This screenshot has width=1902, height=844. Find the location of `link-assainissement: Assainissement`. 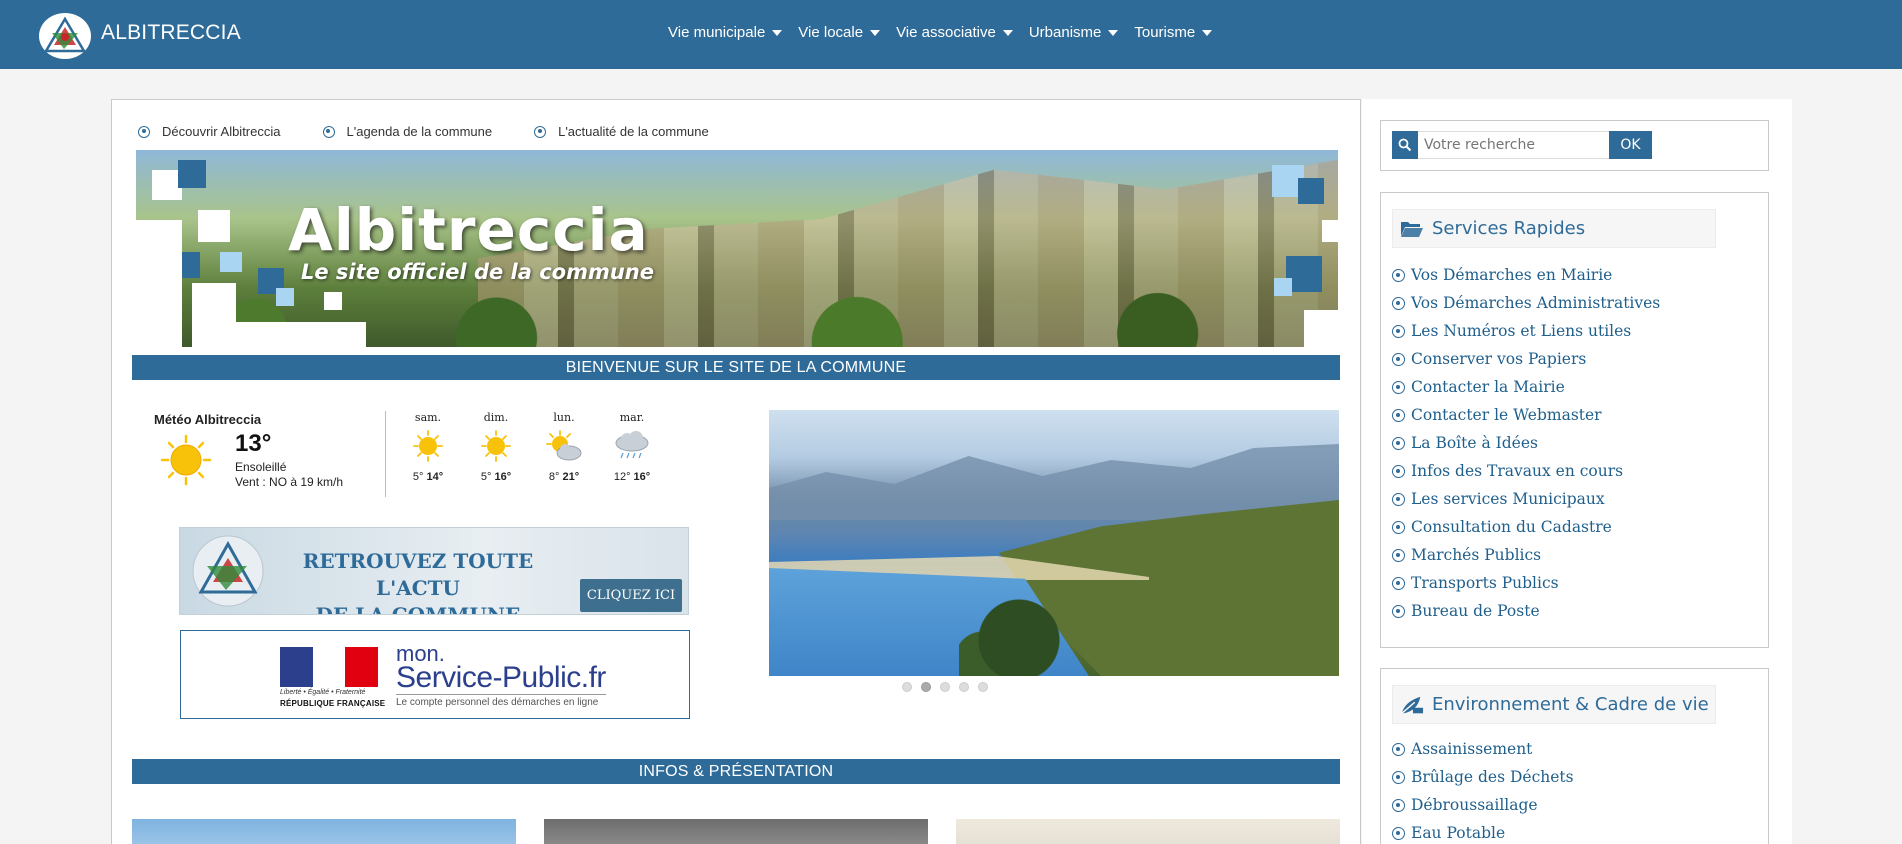

link-assainissement: Assainissement is located at coordinates (1483, 749).